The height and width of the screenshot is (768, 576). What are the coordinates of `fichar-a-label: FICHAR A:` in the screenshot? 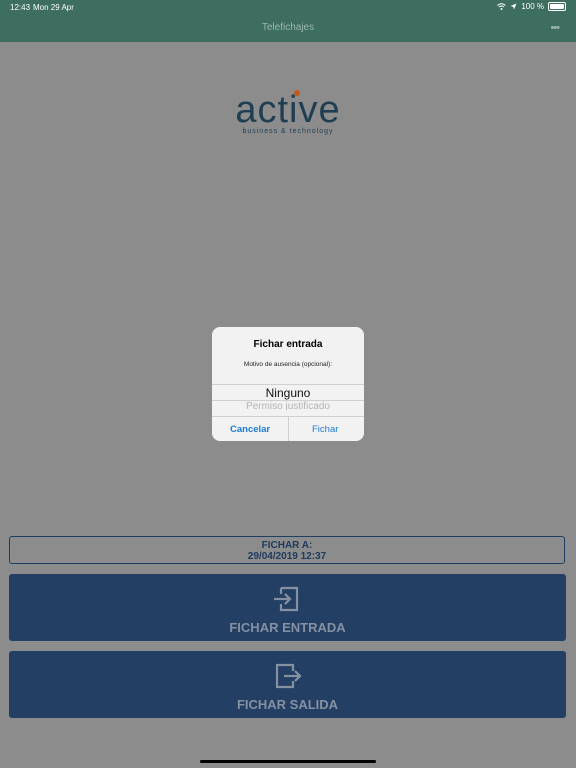 It's located at (287, 545).